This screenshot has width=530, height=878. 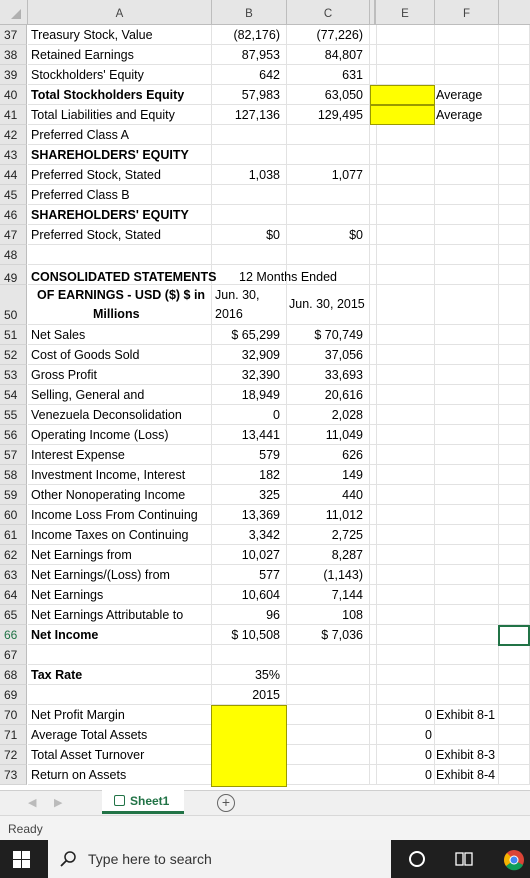 I want to click on row-number: 50, so click(x=13, y=305).